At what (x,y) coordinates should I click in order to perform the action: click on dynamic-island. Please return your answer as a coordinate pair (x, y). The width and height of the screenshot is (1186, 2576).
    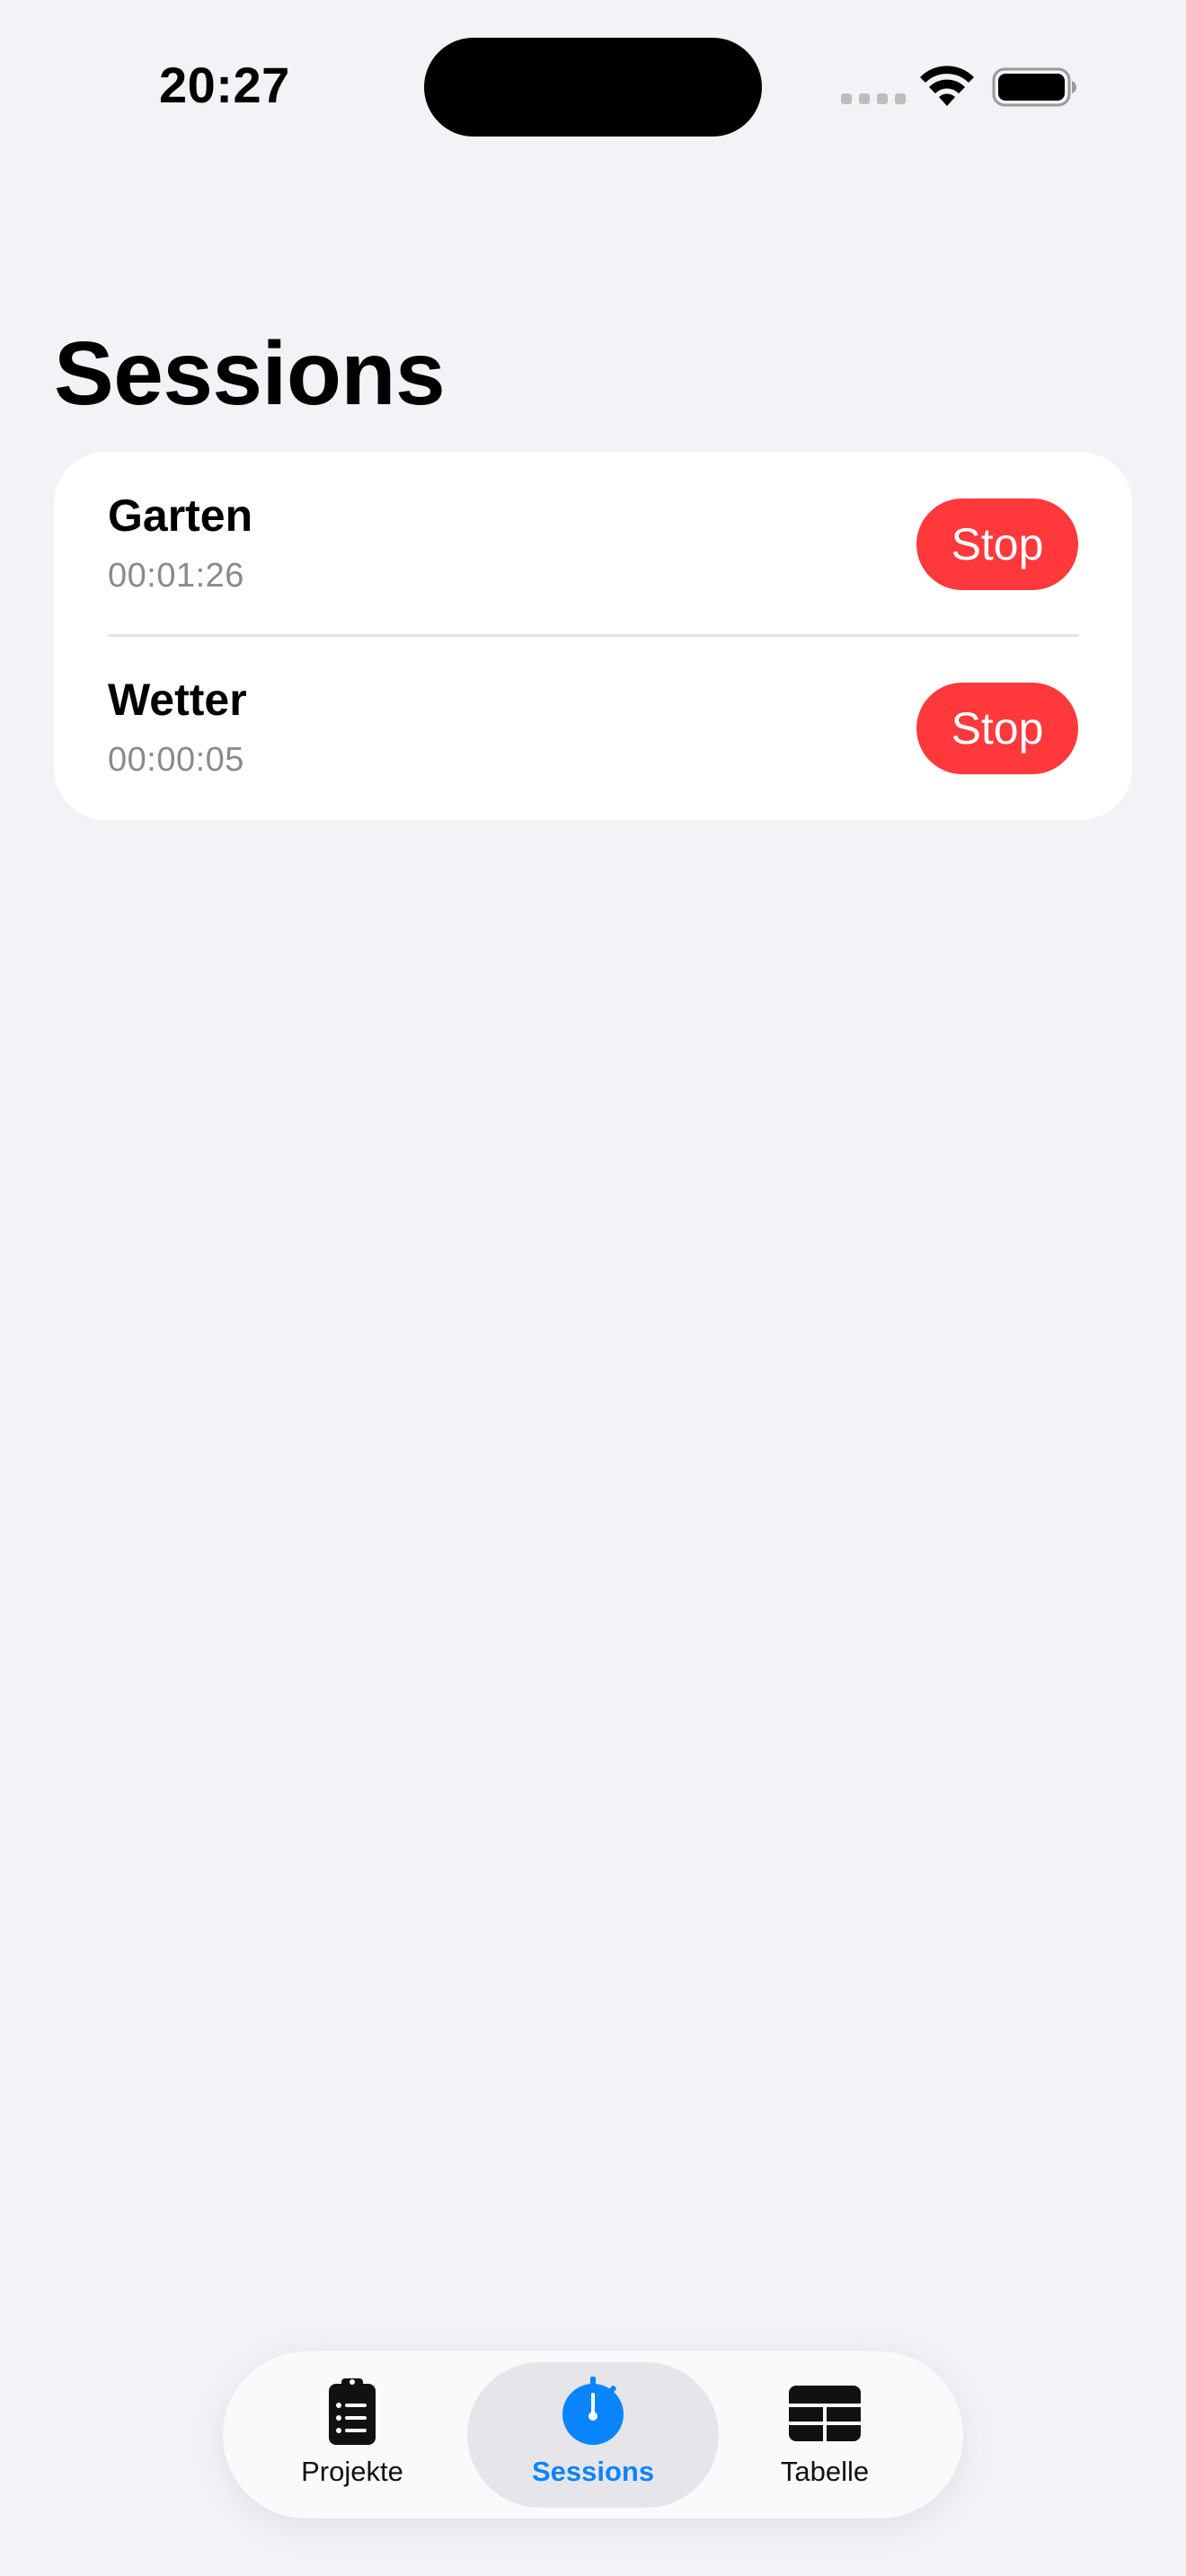
    Looking at the image, I should click on (593, 87).